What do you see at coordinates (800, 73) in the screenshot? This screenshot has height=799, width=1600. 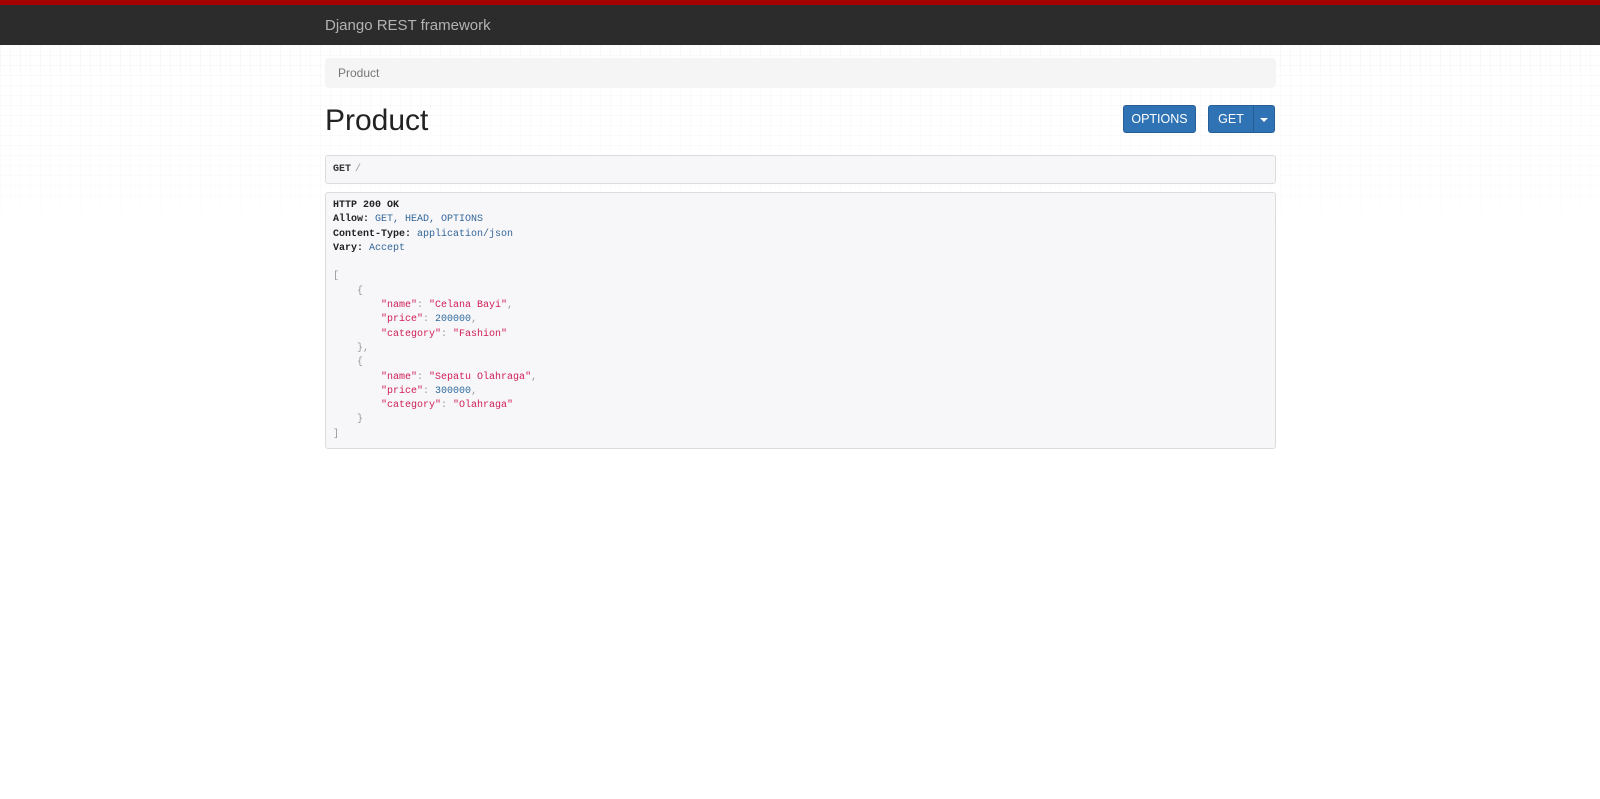 I see `breadcrumb: Product` at bounding box center [800, 73].